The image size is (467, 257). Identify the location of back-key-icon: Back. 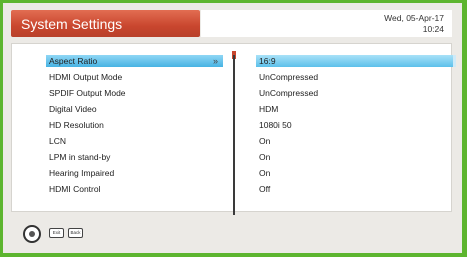
(75, 233).